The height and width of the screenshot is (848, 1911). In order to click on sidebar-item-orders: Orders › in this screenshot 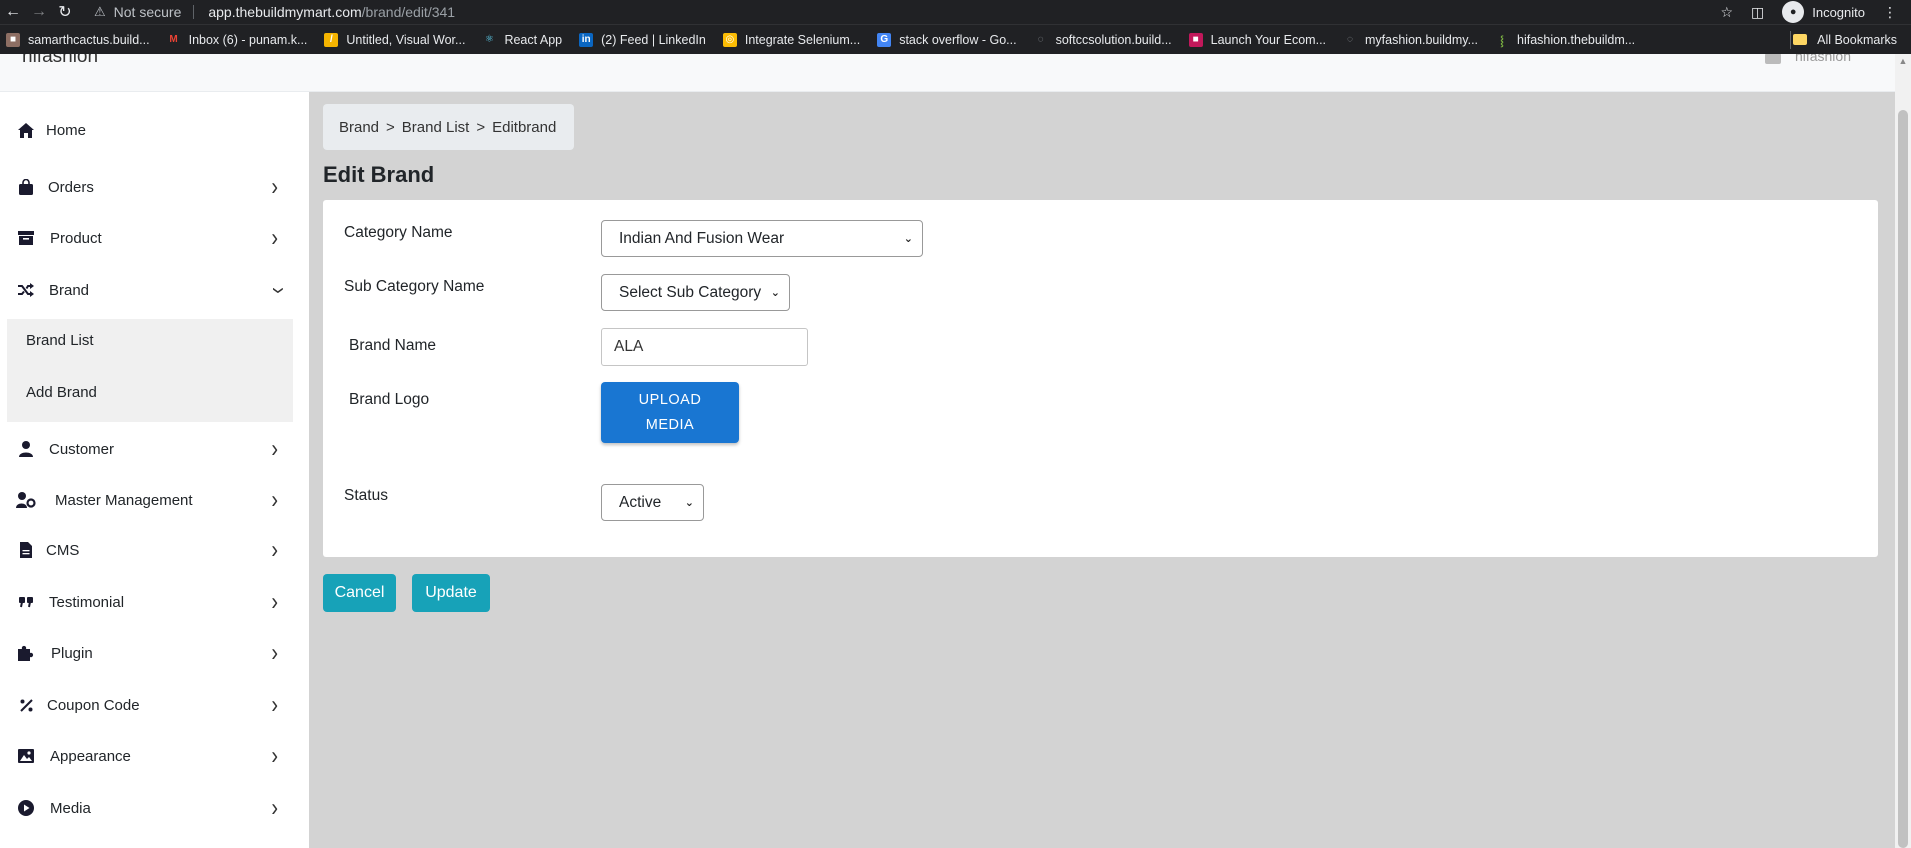, I will do `click(150, 187)`.